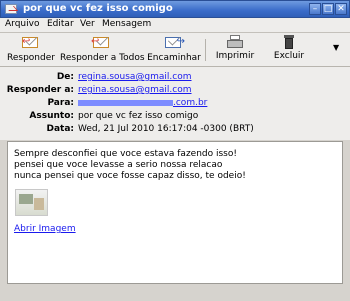 The height and width of the screenshot is (301, 350). I want to click on reply-icon: ↩, so click(31, 43).